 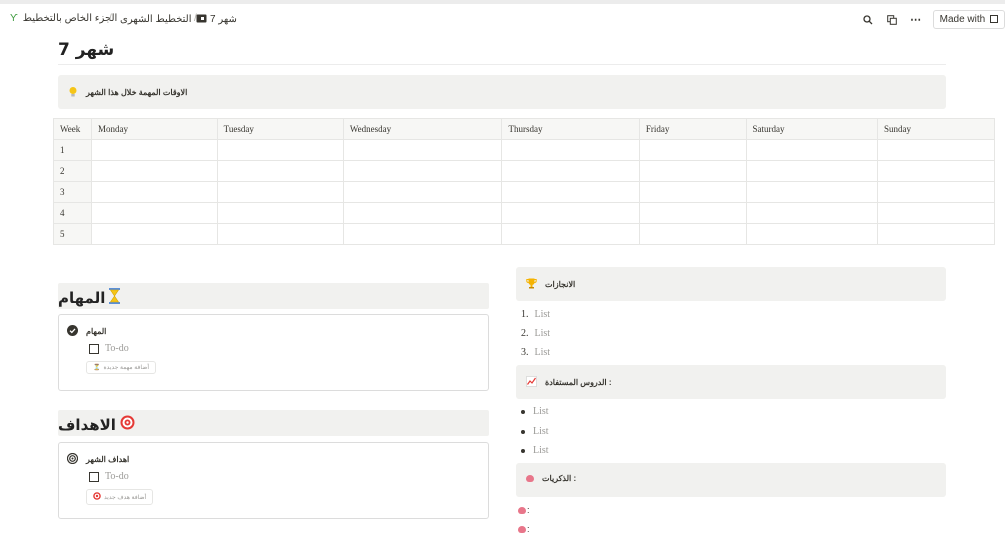 I want to click on add-goal-label: أضافة هدف جديد, so click(x=125, y=497).